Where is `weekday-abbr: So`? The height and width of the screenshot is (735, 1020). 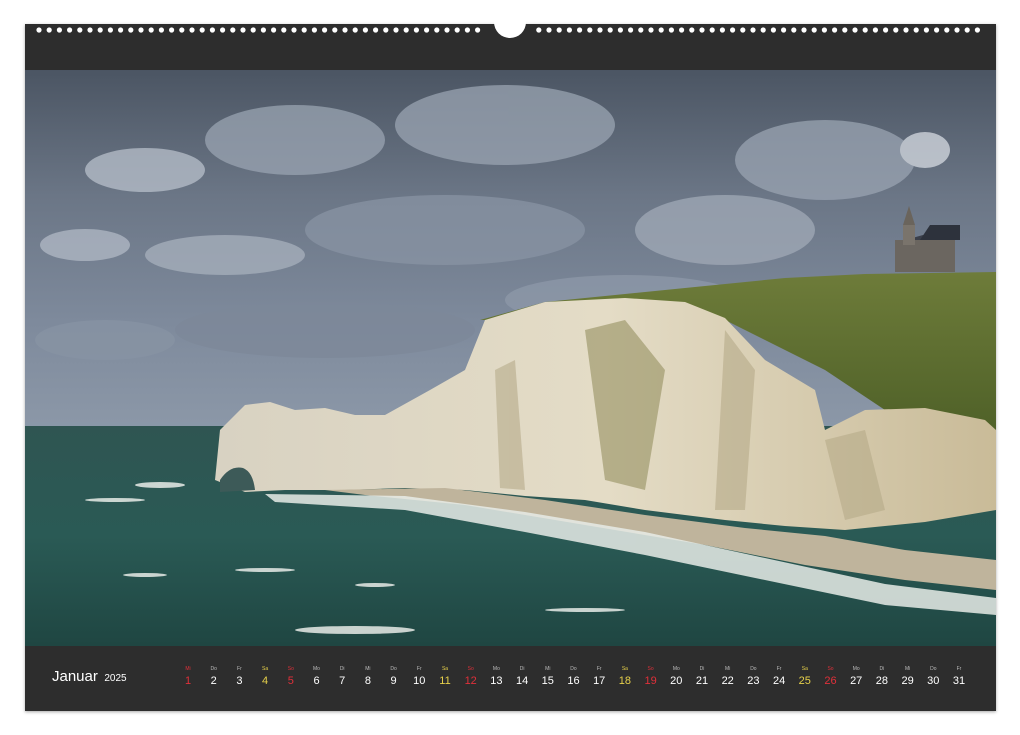 weekday-abbr: So is located at coordinates (831, 670).